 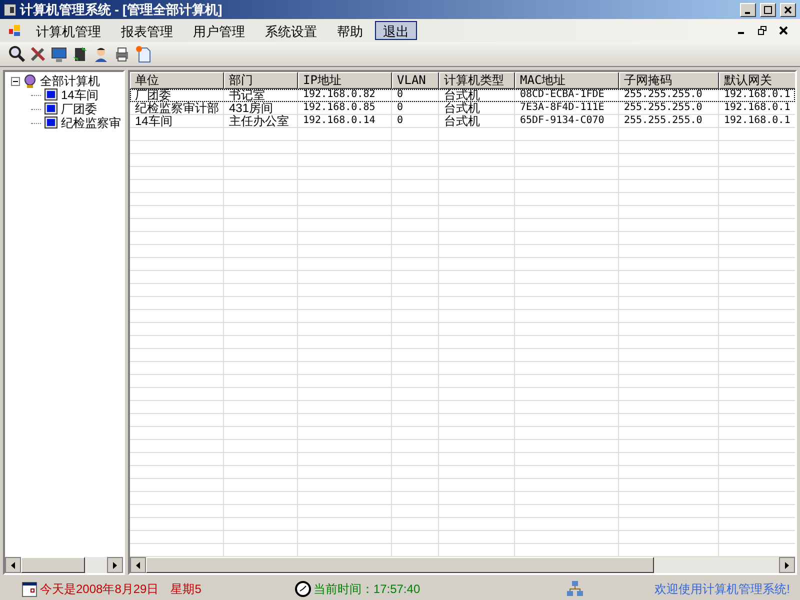 What do you see at coordinates (30, 81) in the screenshot?
I see `globe-icon` at bounding box center [30, 81].